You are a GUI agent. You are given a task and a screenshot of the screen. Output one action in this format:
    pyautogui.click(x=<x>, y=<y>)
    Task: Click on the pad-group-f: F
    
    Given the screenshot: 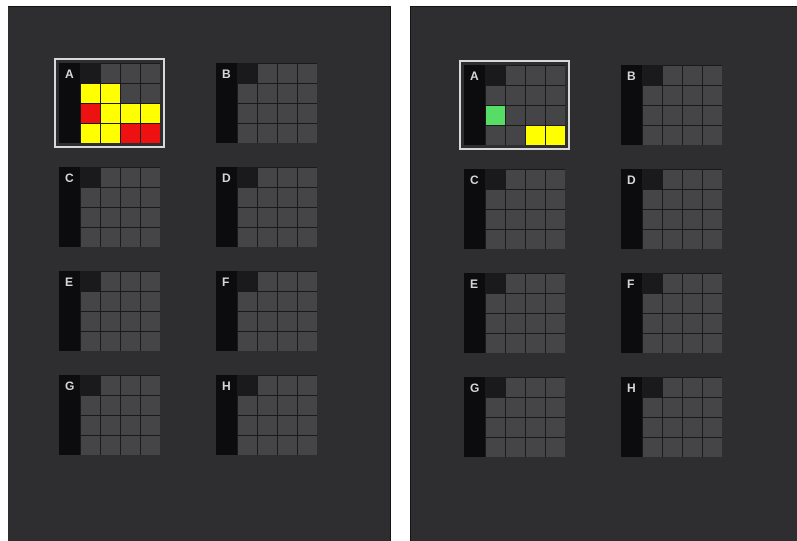 What is the action you would take?
    pyautogui.click(x=266, y=311)
    